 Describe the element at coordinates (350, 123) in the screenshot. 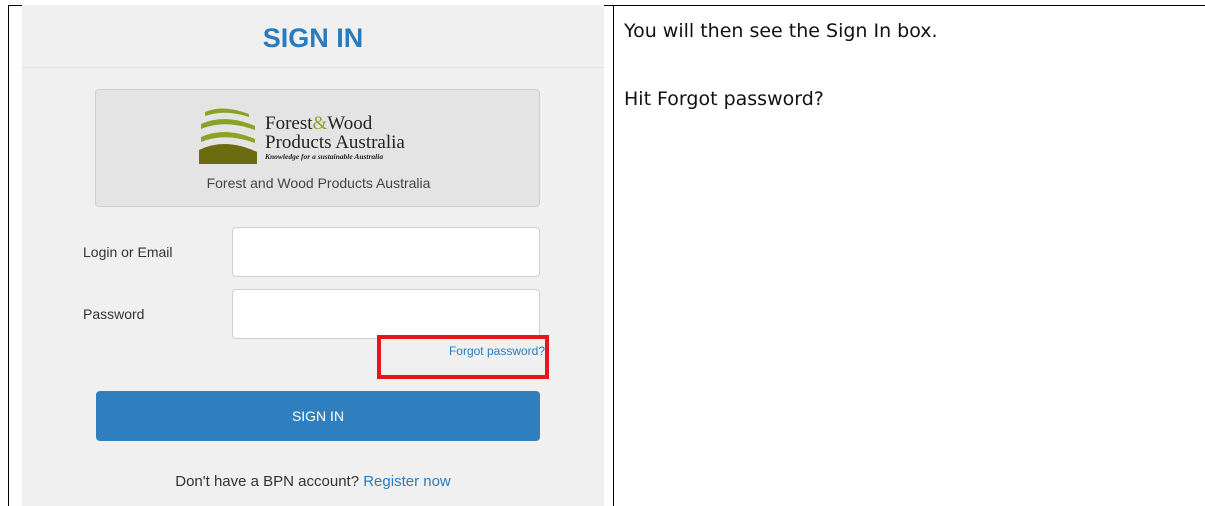

I see `logo-word-wood: Wood` at that location.